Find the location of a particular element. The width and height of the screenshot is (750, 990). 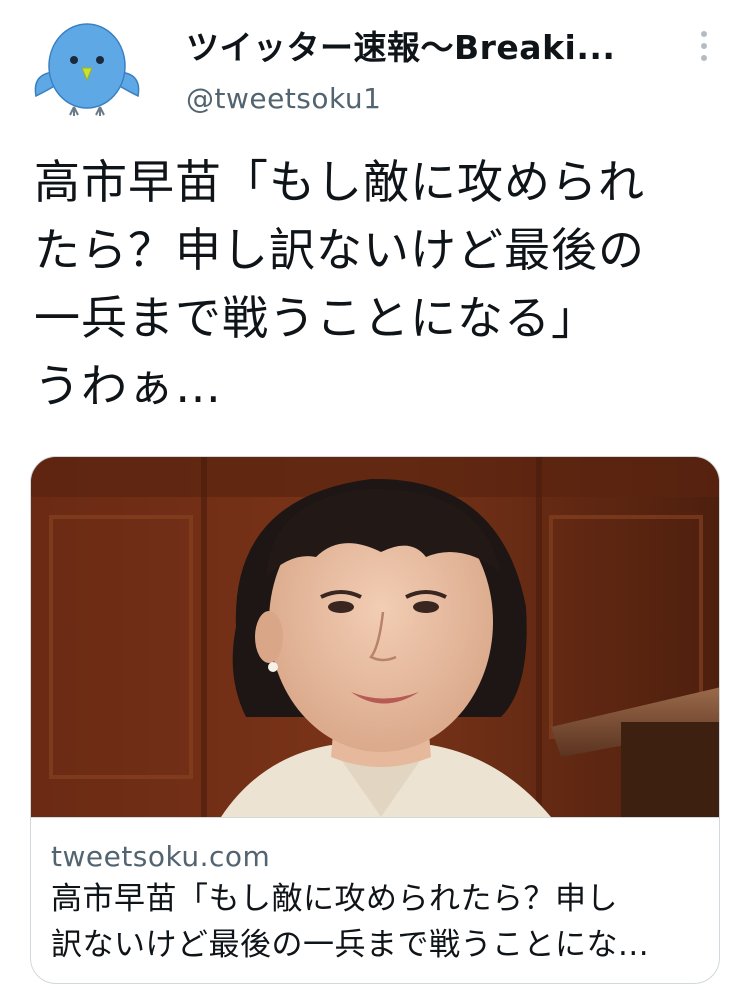

tweet-text-line: 一兵まで戦うことになる」 is located at coordinates (316, 318).